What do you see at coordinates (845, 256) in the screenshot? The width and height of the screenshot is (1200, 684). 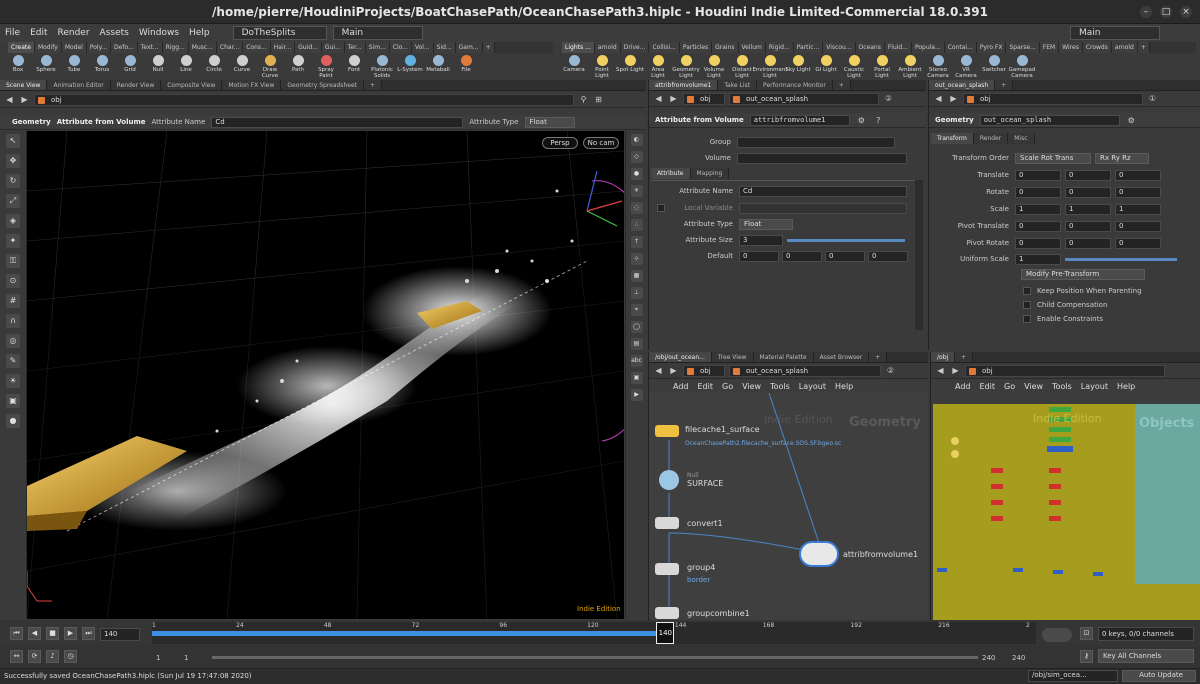 I see `default-input-2: 0` at bounding box center [845, 256].